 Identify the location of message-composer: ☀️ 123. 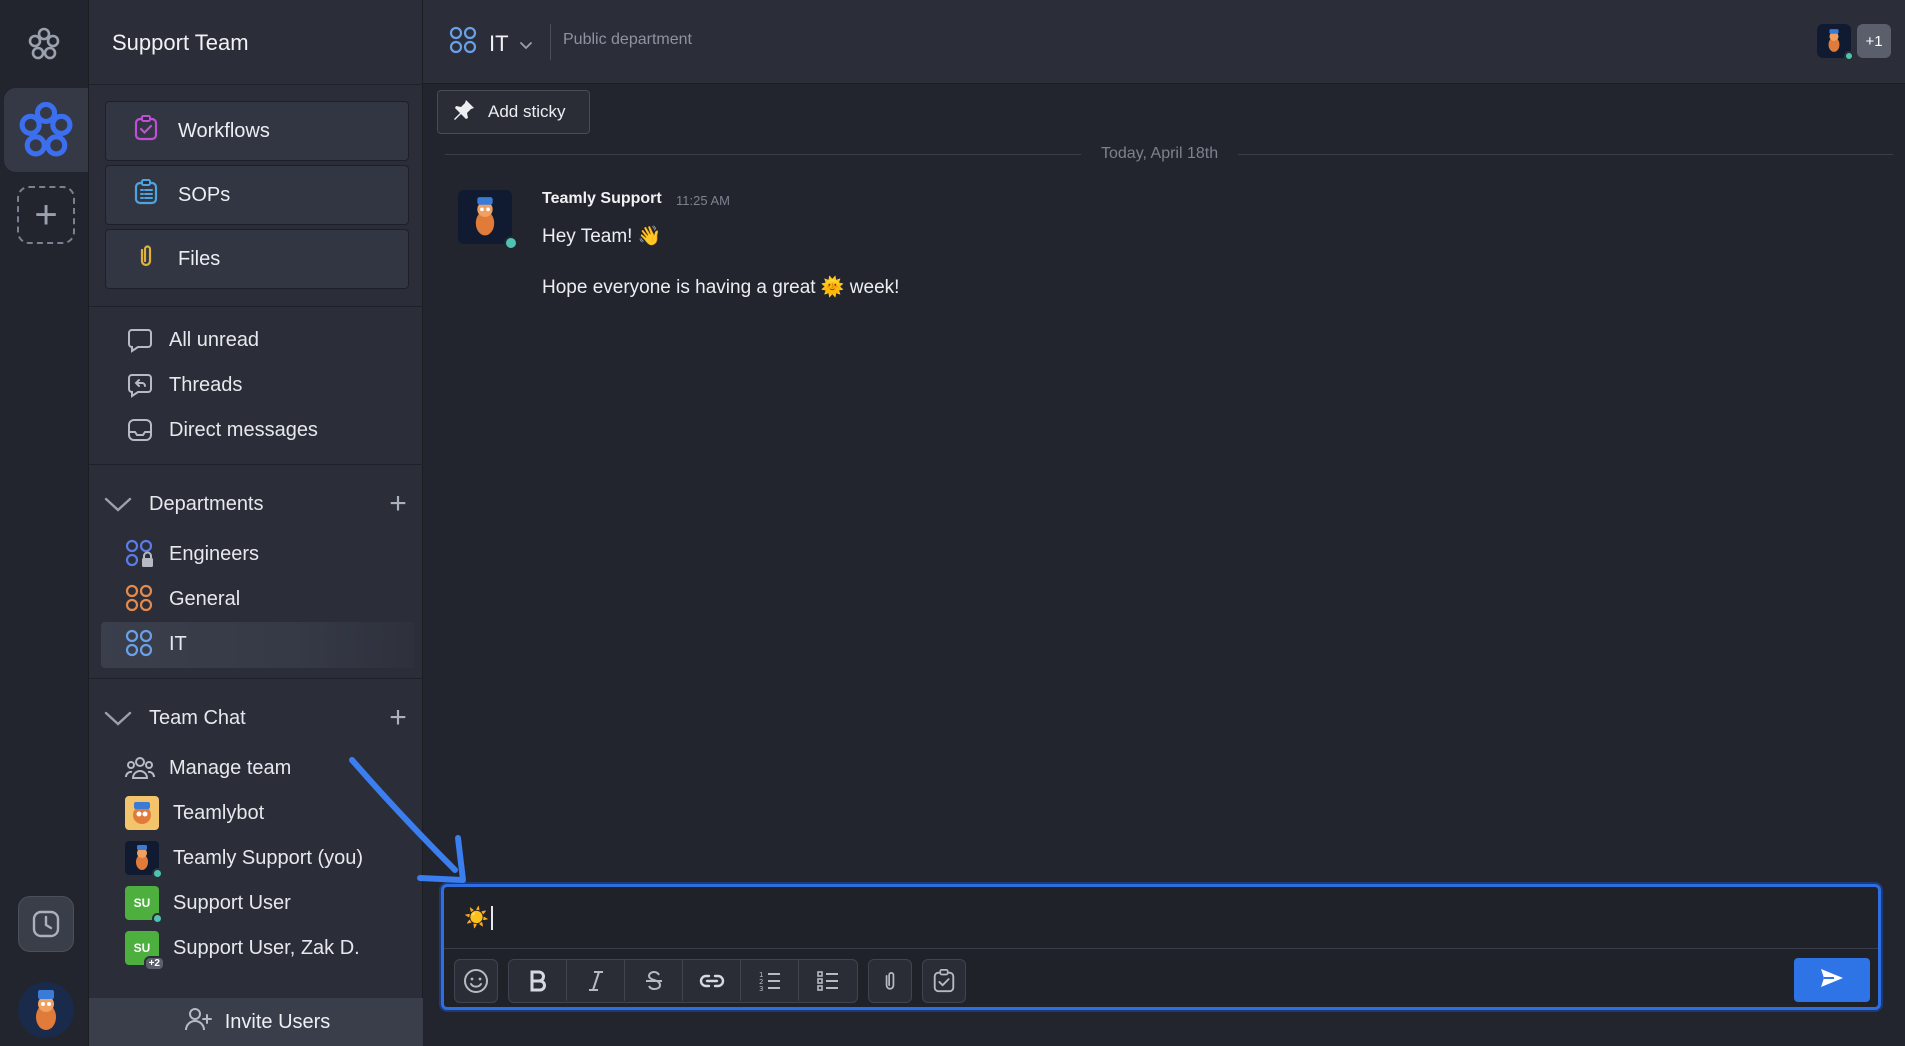
(1161, 947).